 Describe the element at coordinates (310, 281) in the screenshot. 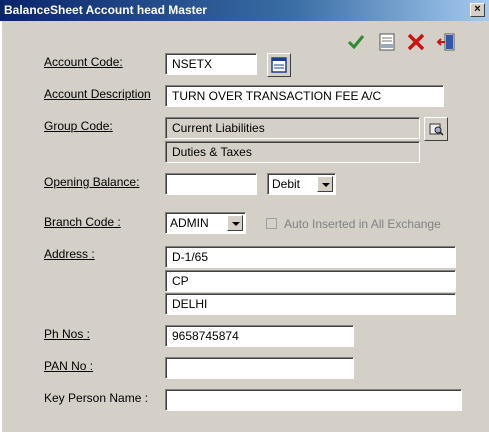

I see `address-line2-input: CP` at that location.